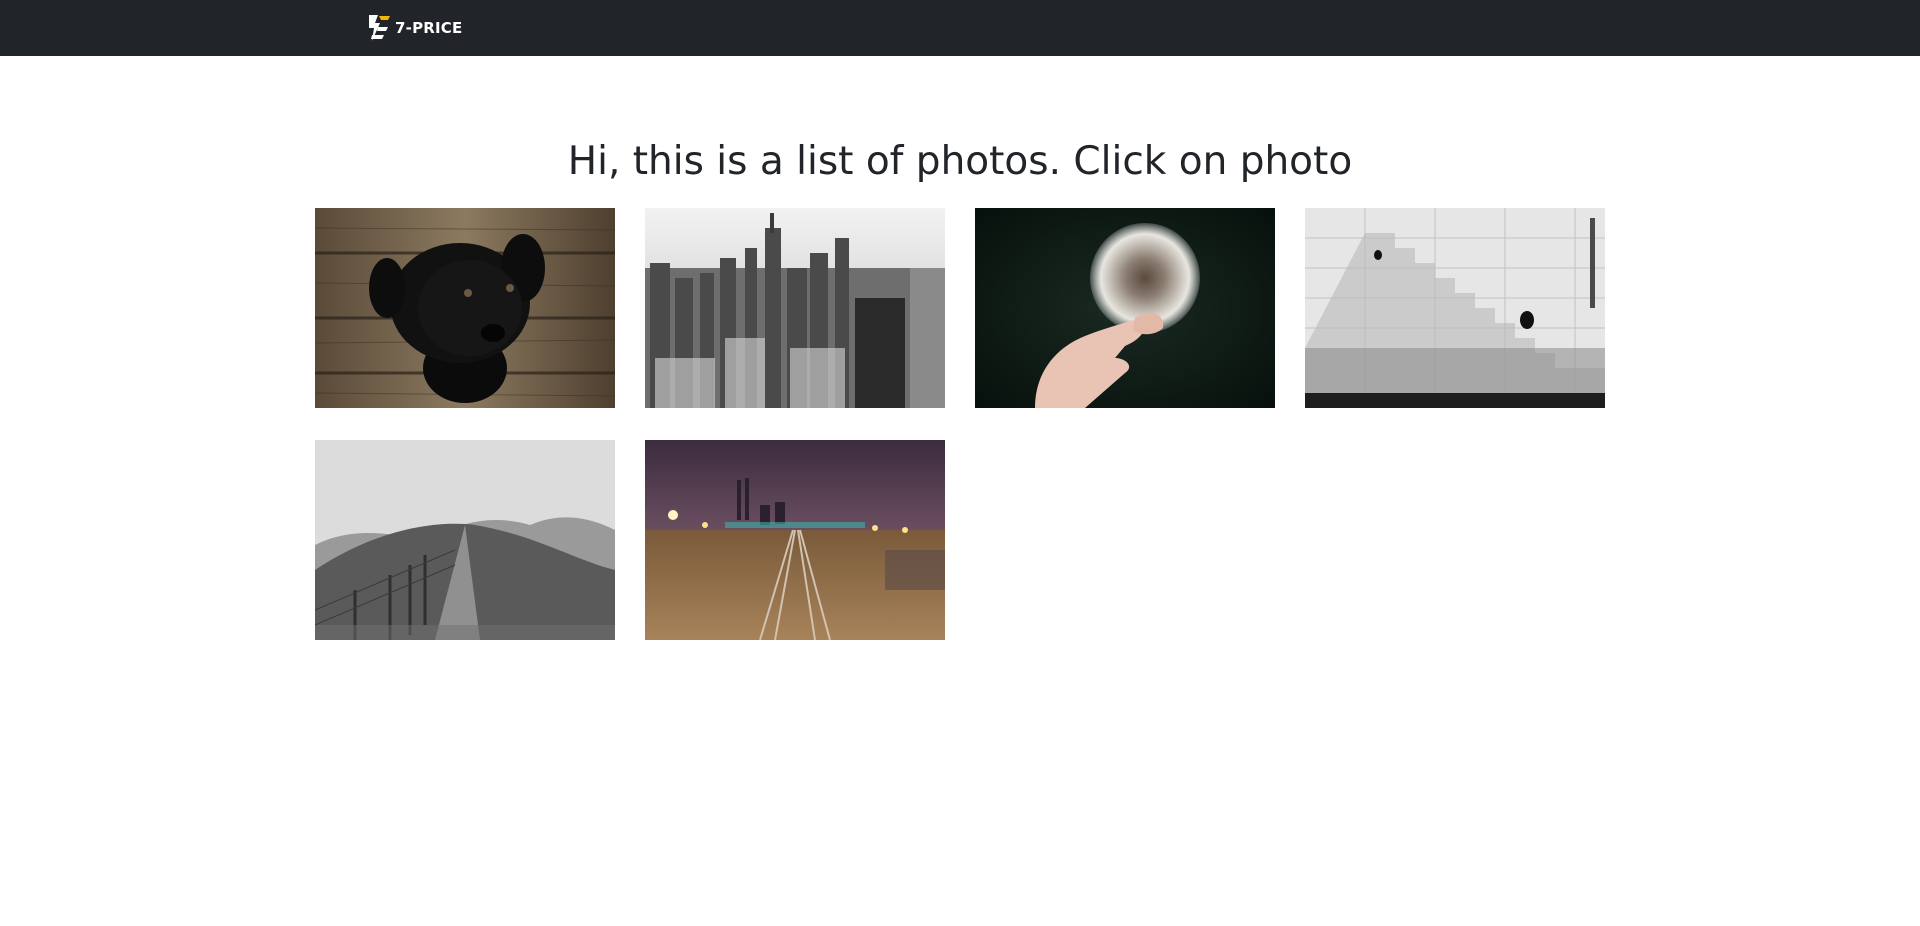 The image size is (1920, 926). Describe the element at coordinates (960, 28) in the screenshot. I see `top-navbar: 7-PRICE` at that location.